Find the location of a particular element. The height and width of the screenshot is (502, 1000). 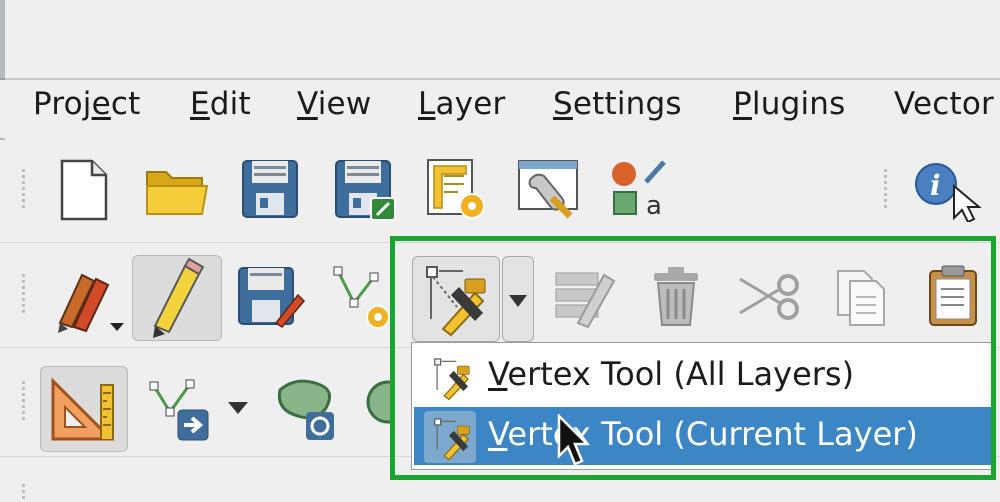

add-feature-icon is located at coordinates (362, 298).